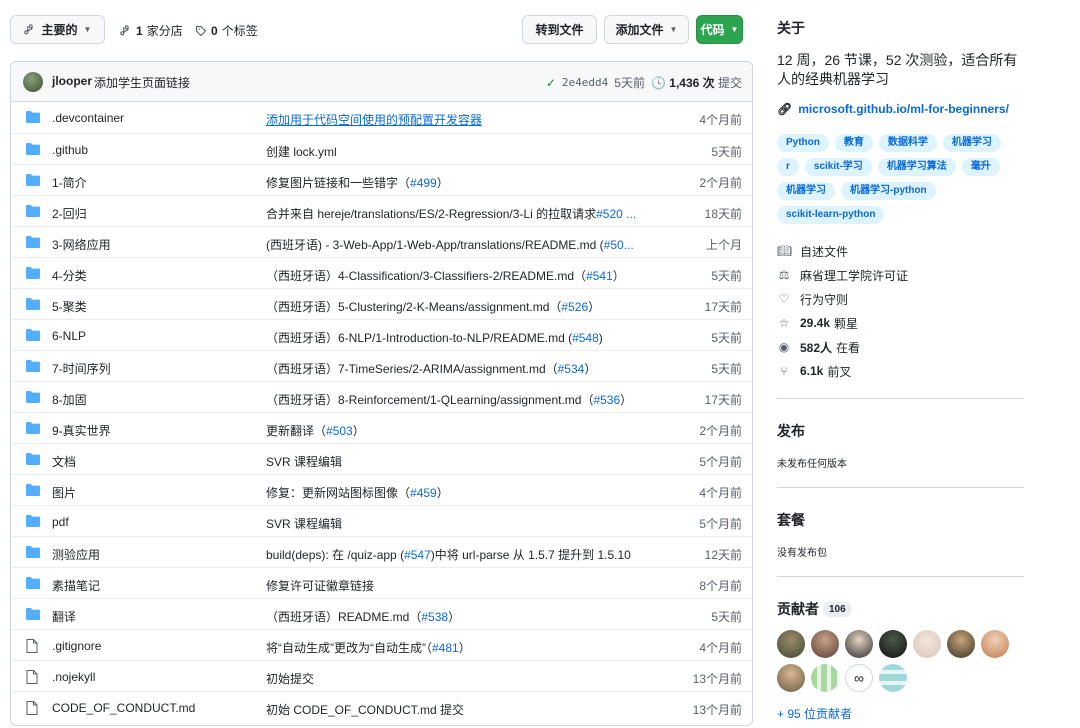 The image size is (1080, 728). What do you see at coordinates (458, 585) in the screenshot?
I see `commit-message-cell: 修复许可证徽章链接` at bounding box center [458, 585].